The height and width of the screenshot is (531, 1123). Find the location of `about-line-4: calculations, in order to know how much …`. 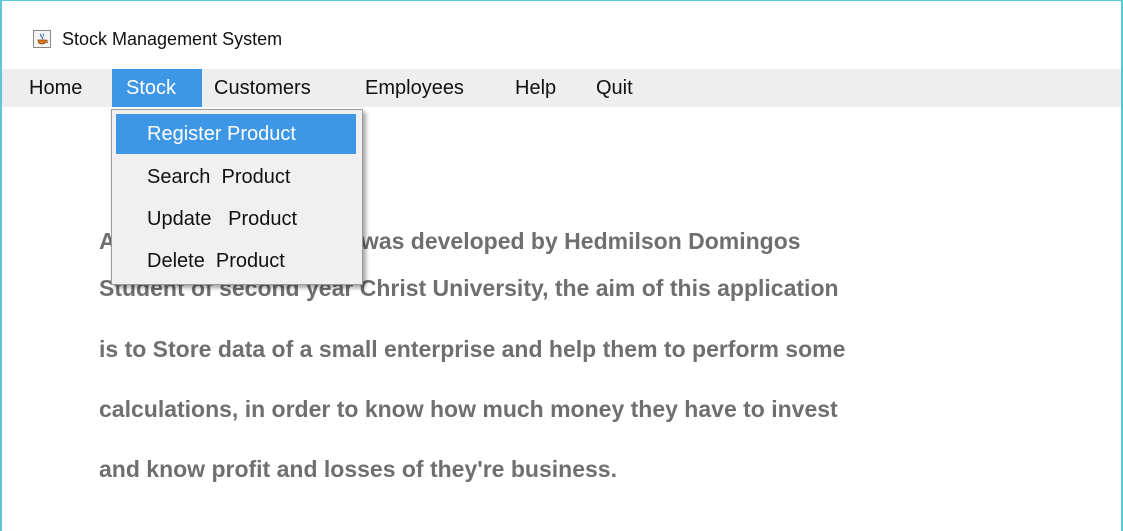

about-line-4: calculations, in order to know how much … is located at coordinates (468, 409).